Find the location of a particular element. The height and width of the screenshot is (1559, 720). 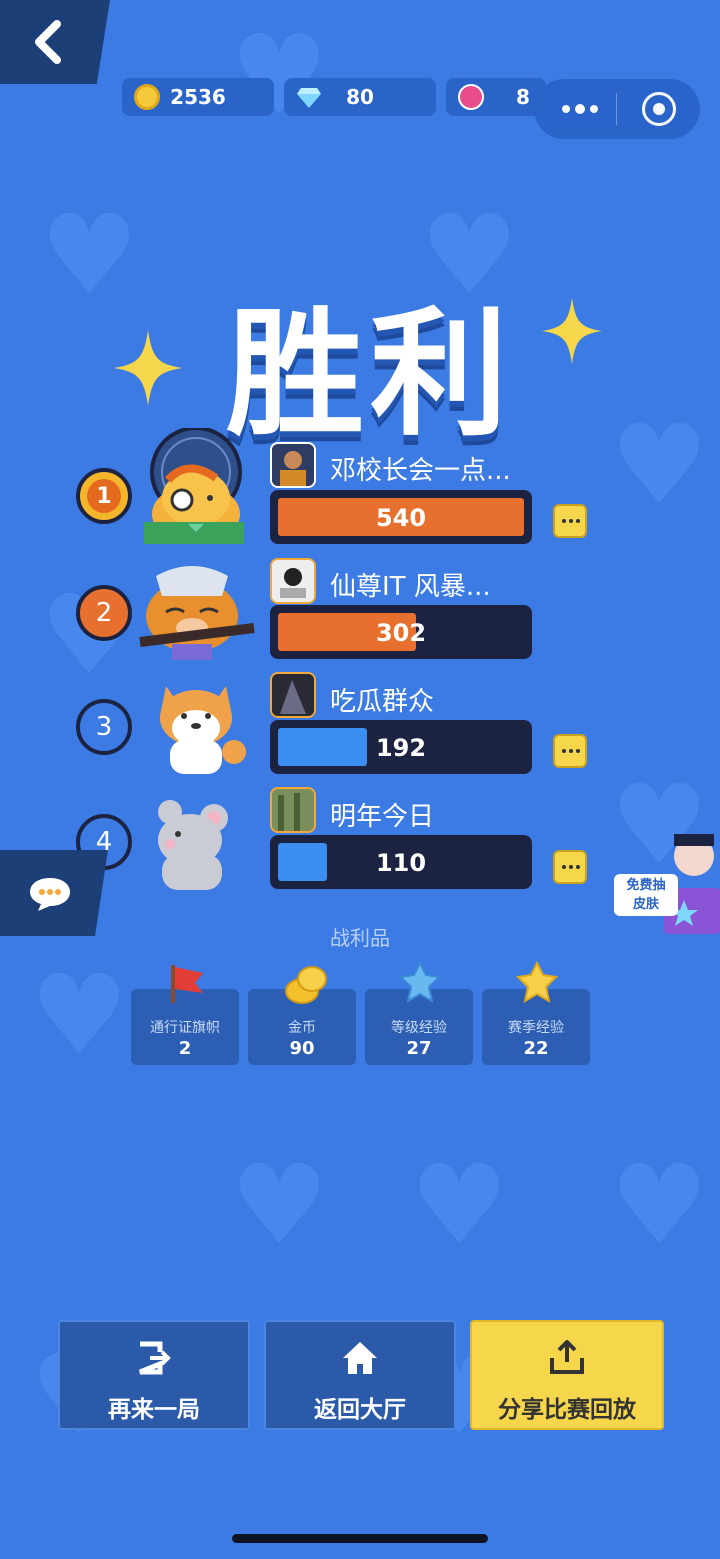

rank-badge-3: 3 is located at coordinates (104, 727).